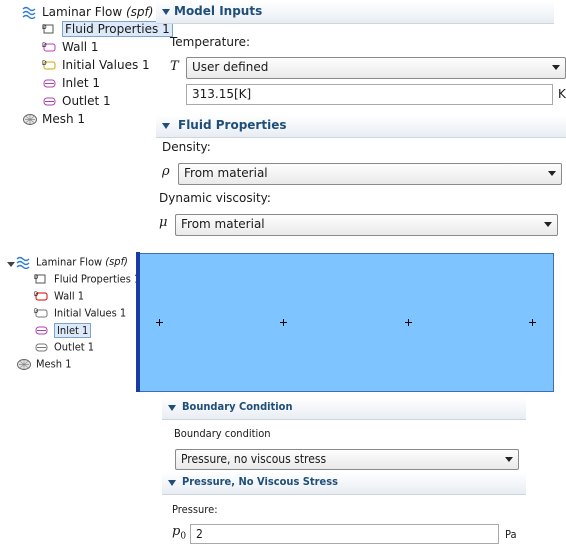  I want to click on boundary-condition-value: Pressure, no viscous stress, so click(254, 459).